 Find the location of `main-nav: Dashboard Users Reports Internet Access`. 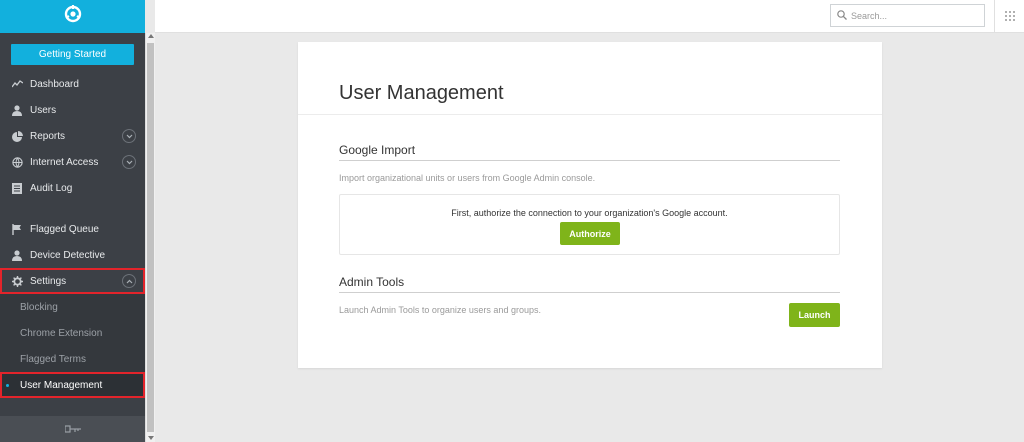

main-nav: Dashboard Users Reports Internet Access is located at coordinates (72, 136).